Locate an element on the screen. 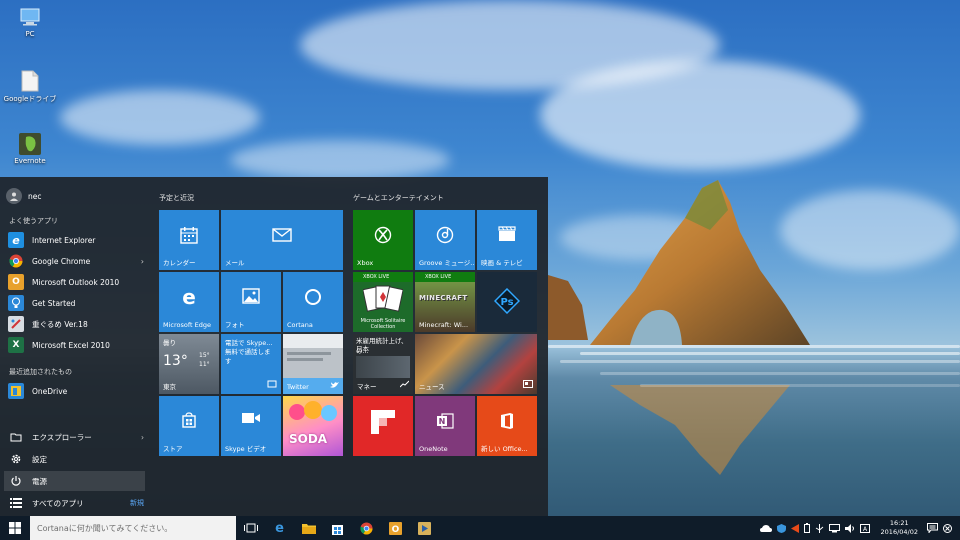 Image resolution: width=960 pixels, height=540 pixels. taskbar-edge: e is located at coordinates (279, 528).